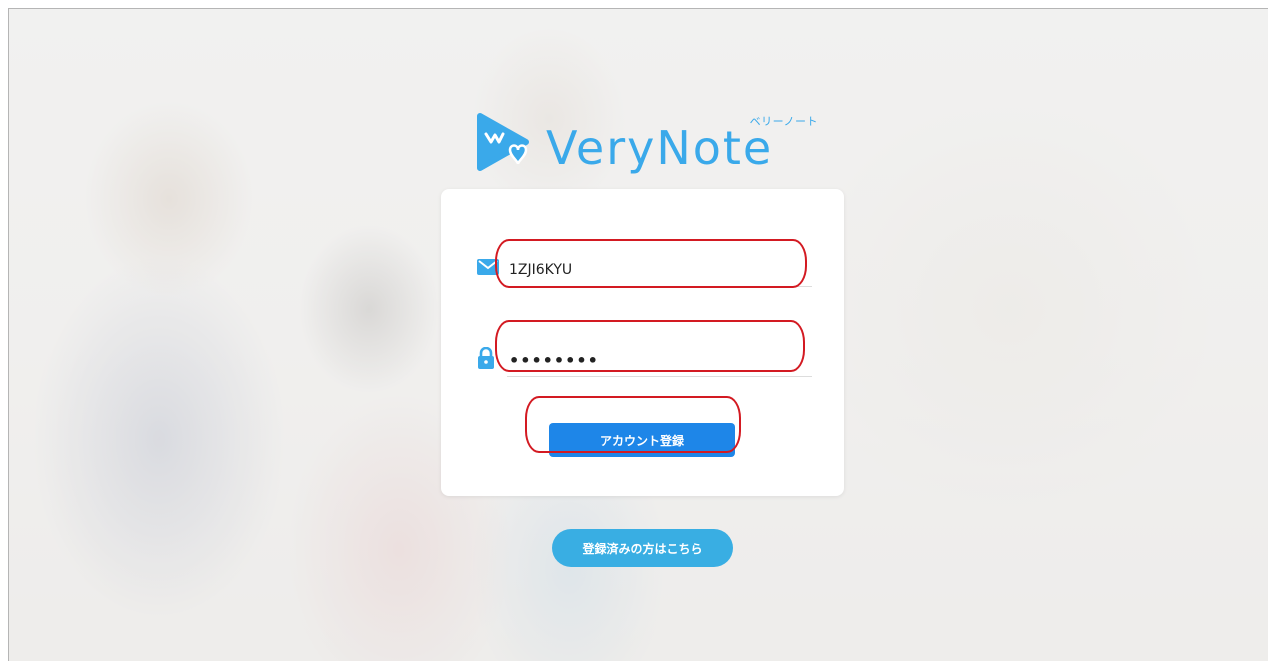 The height and width of the screenshot is (661, 1268). I want to click on email-field, so click(659, 270).